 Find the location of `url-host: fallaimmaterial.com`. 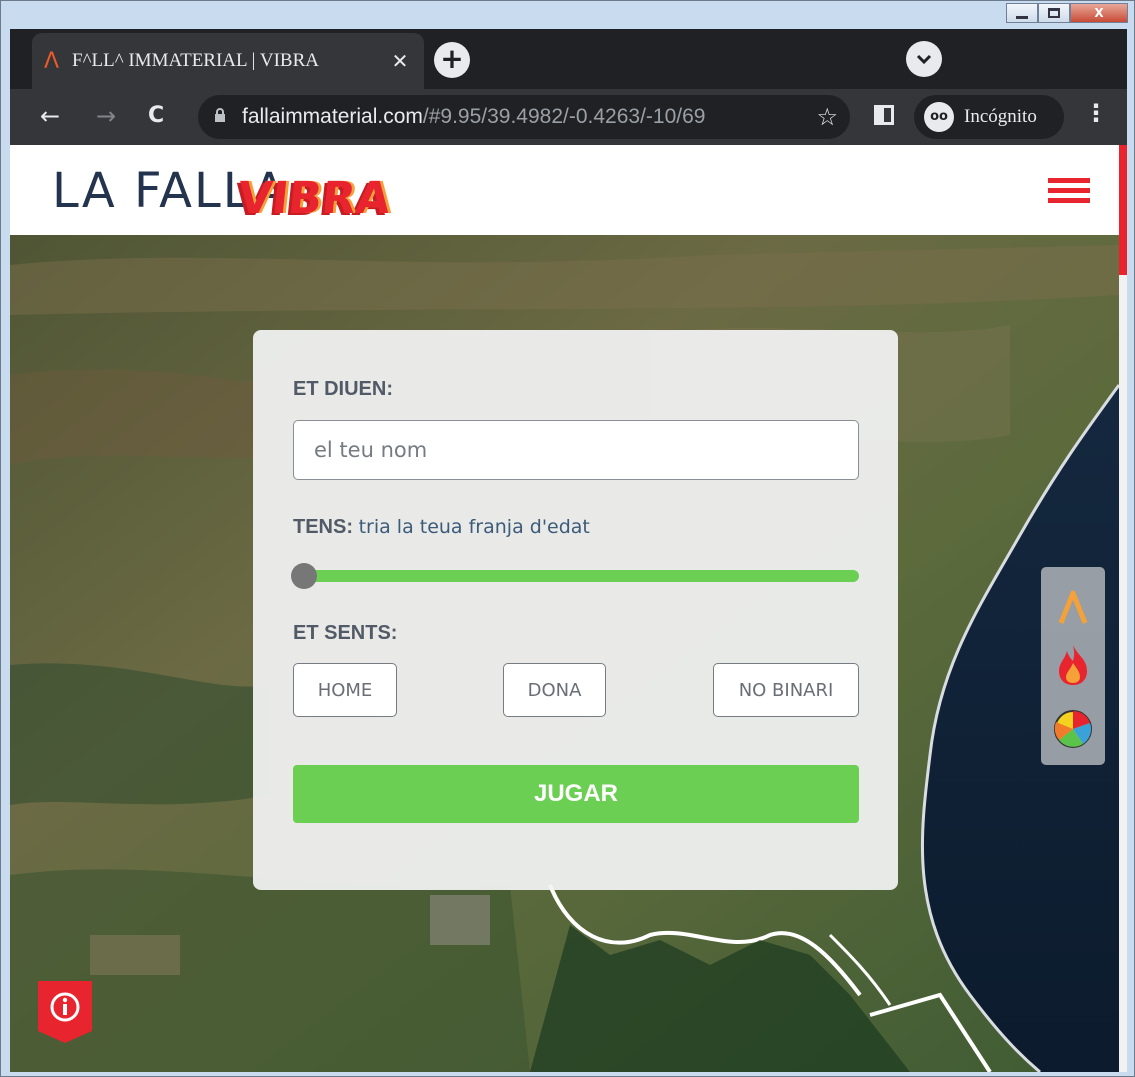

url-host: fallaimmaterial.com is located at coordinates (332, 116).